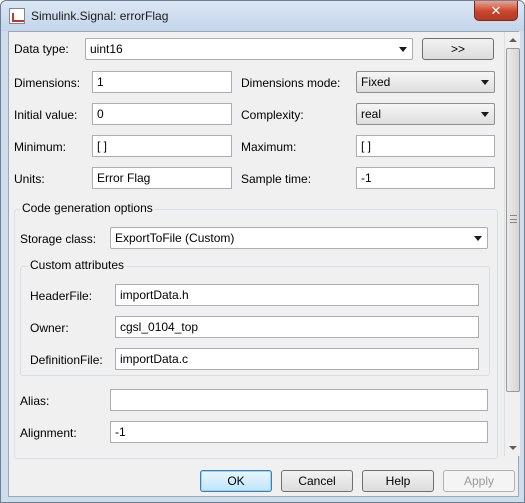 This screenshot has width=525, height=503. I want to click on dialog-button-bar: OK Cancel Help Apply, so click(264, 477).